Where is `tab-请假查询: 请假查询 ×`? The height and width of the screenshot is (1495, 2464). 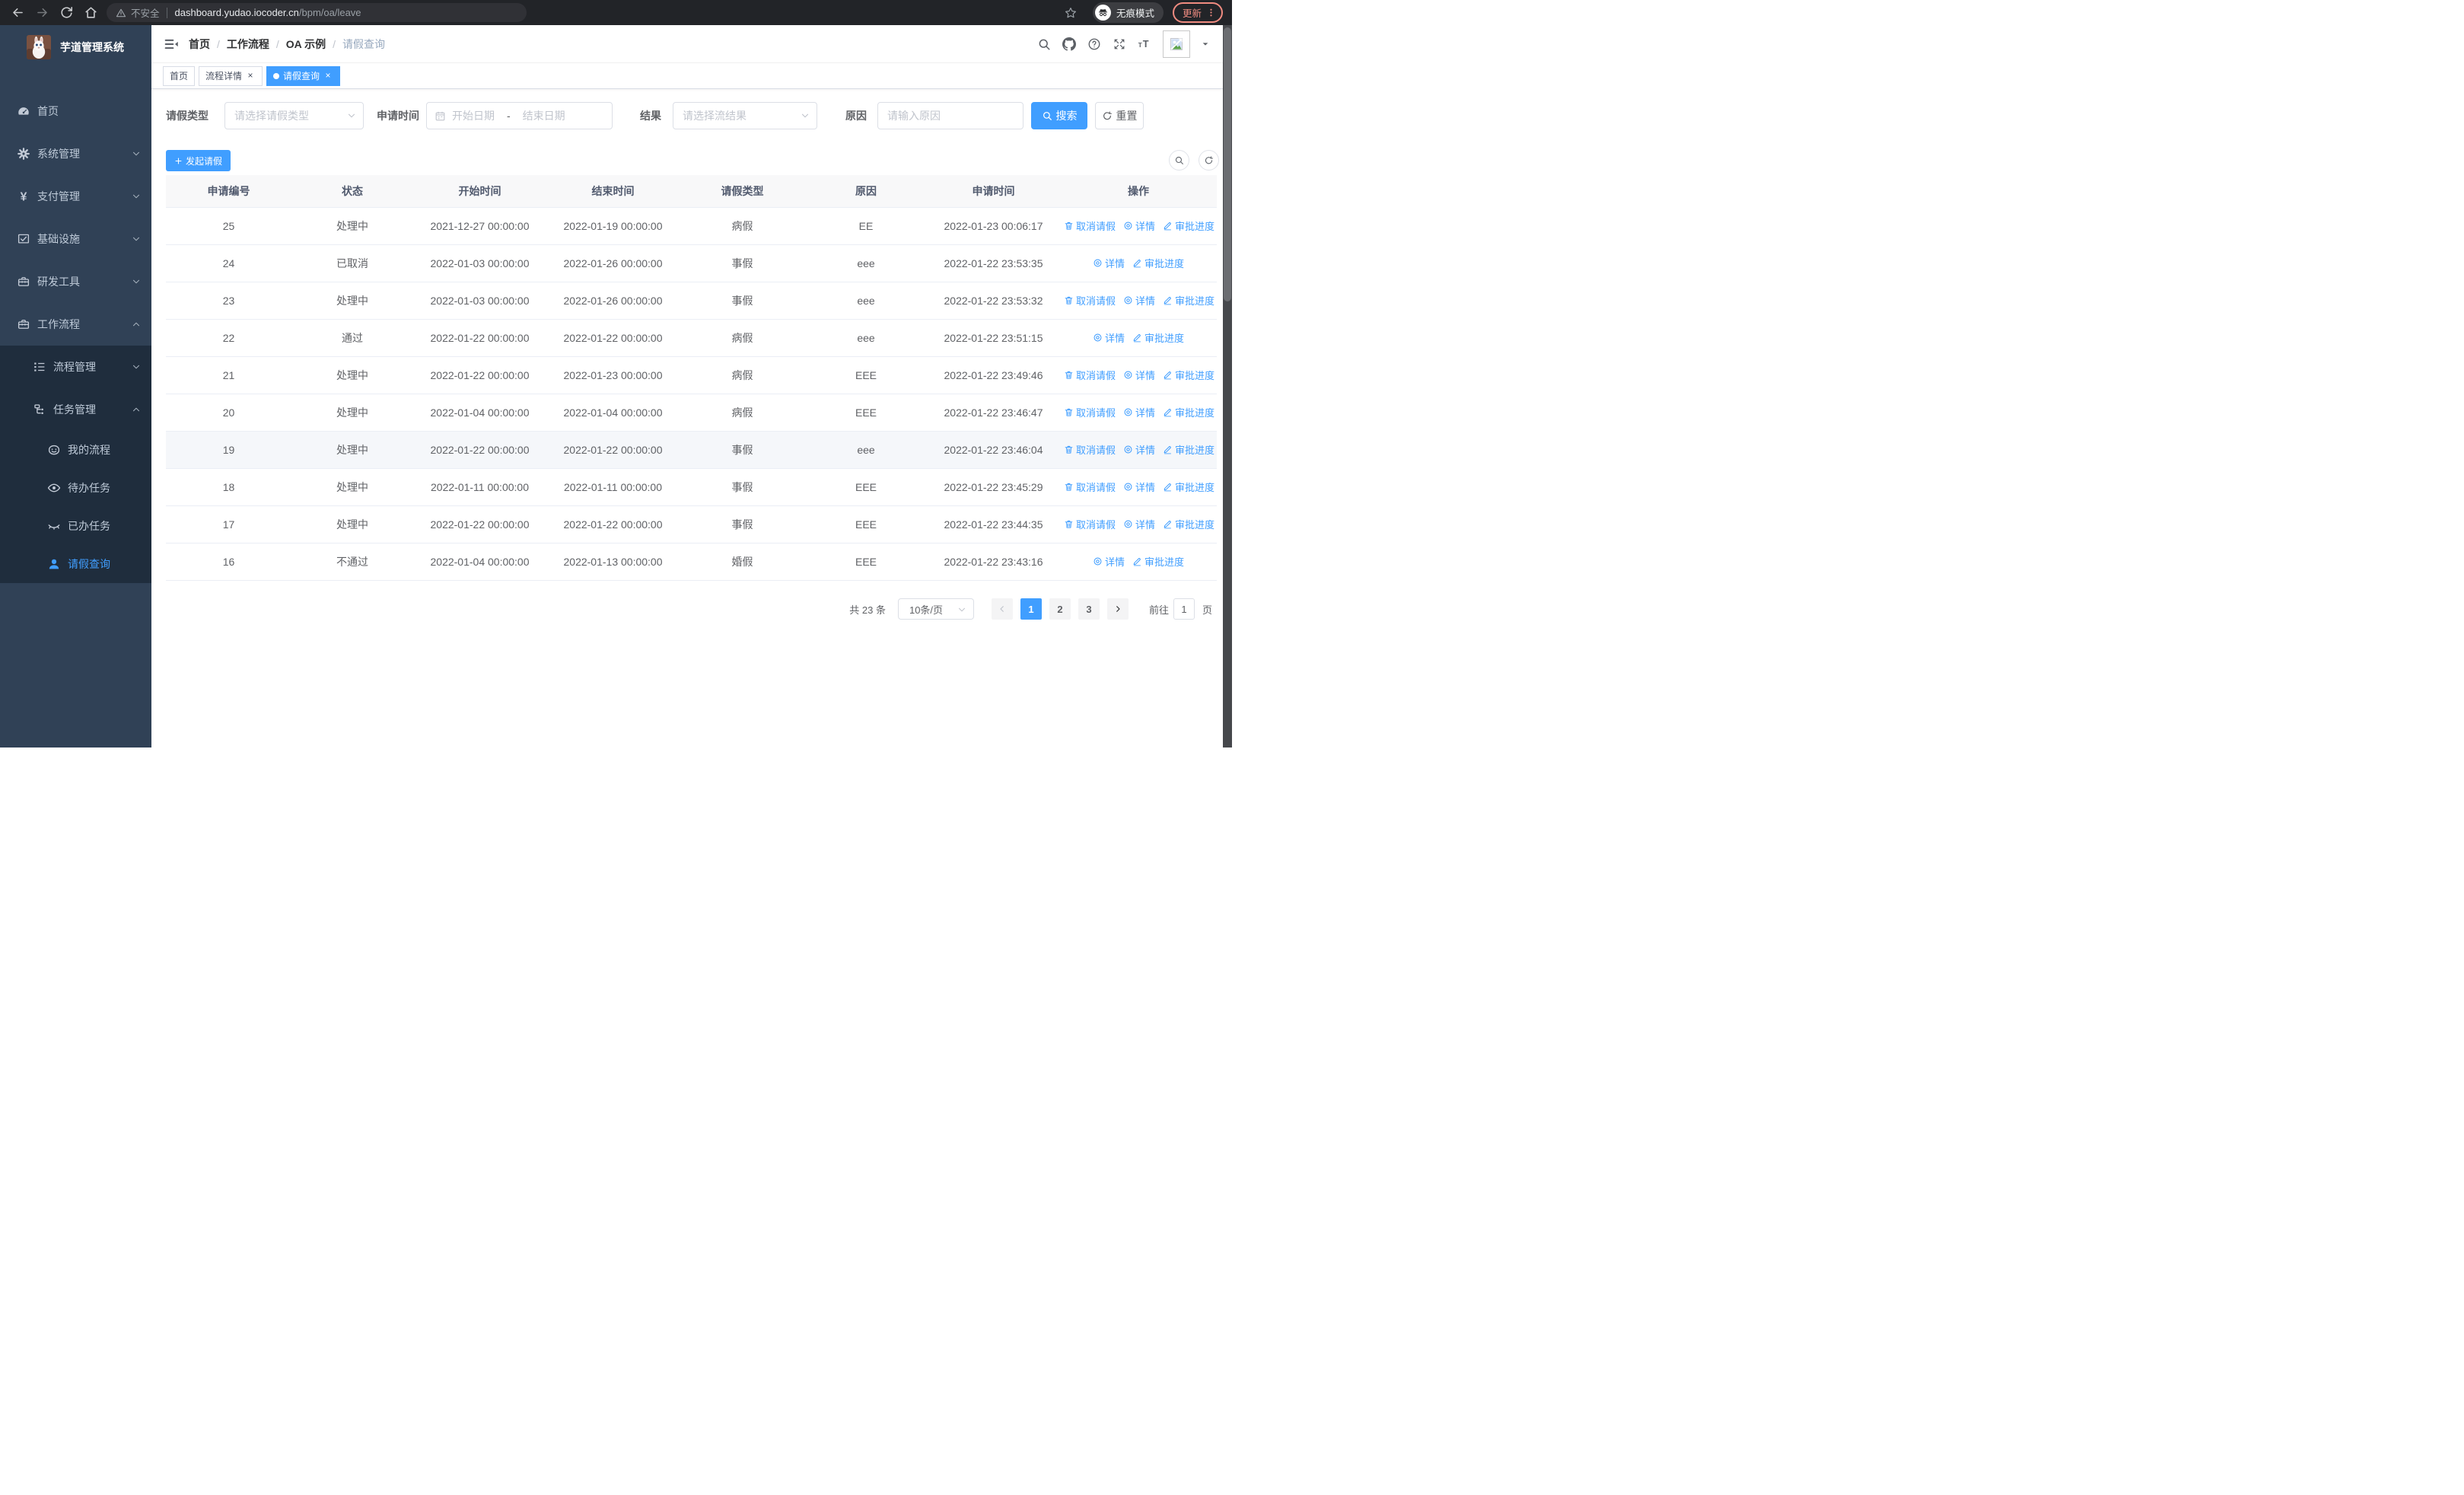 tab-请假查询: 请假查询 × is located at coordinates (303, 75).